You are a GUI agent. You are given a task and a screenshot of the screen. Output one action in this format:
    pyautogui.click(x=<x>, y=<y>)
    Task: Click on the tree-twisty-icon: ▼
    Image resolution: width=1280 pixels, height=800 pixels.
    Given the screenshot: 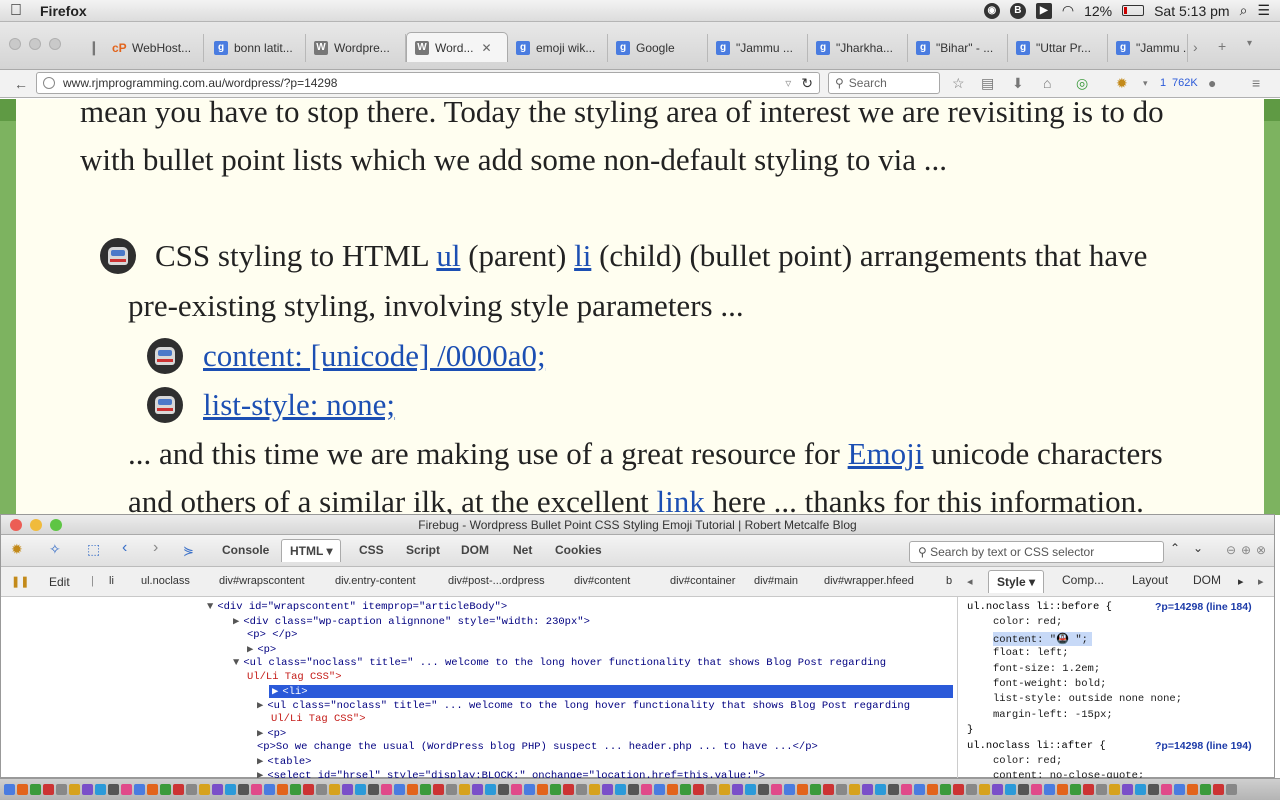 What is the action you would take?
    pyautogui.click(x=210, y=607)
    